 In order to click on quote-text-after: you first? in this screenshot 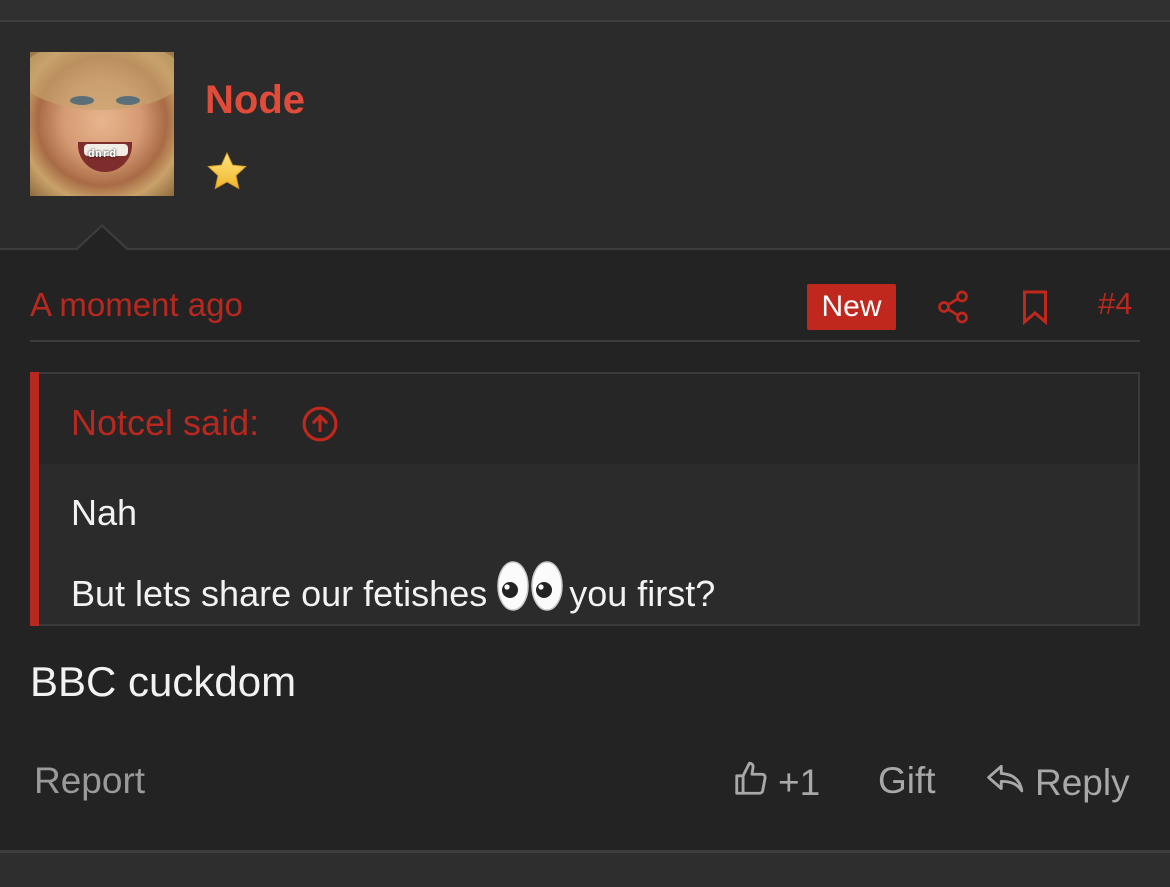, I will do `click(642, 593)`.